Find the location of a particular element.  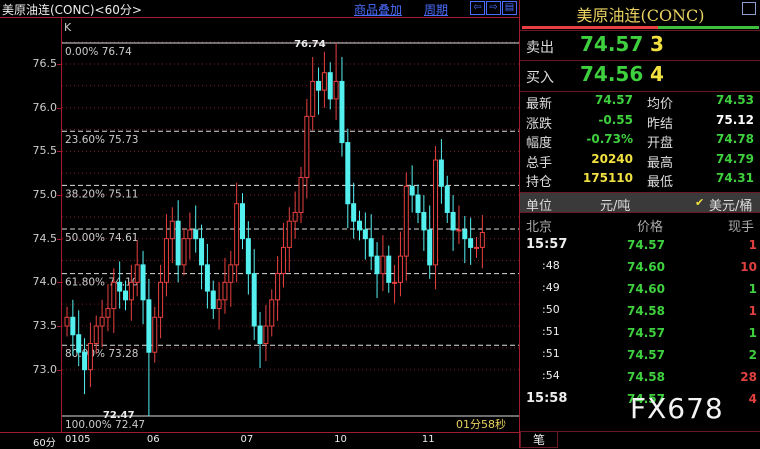

quote-title: 美原油连(CONC) is located at coordinates (640, 15).